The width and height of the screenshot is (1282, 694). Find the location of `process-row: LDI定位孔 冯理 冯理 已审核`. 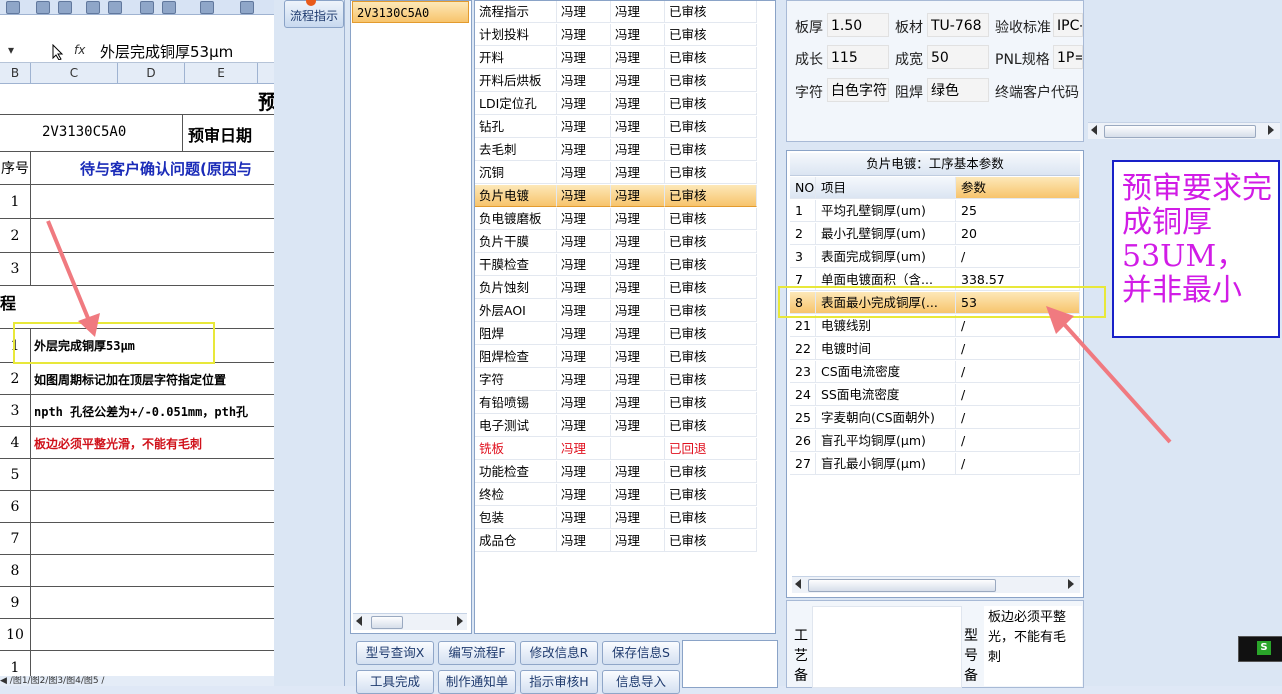

process-row: LDI定位孔 冯理 冯理 已审核 is located at coordinates (616, 104).